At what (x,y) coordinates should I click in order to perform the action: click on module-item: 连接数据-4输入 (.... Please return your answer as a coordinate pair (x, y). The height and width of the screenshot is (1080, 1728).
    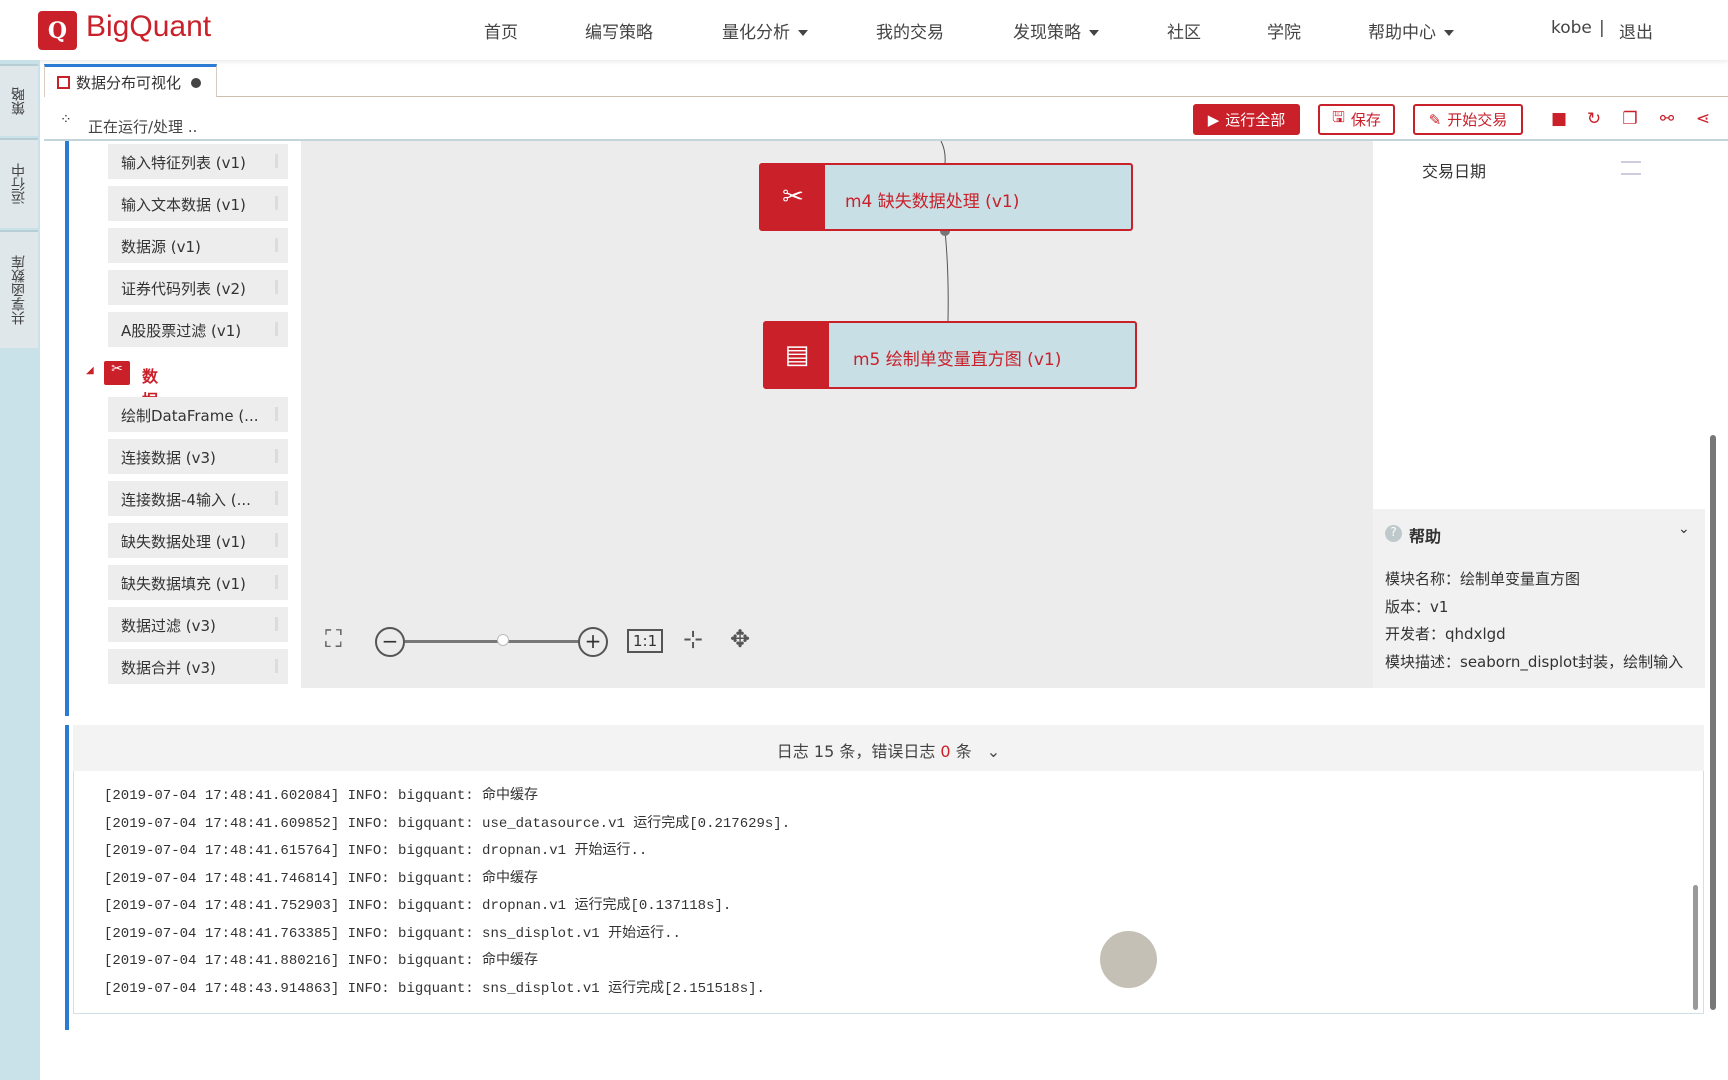
    Looking at the image, I should click on (198, 498).